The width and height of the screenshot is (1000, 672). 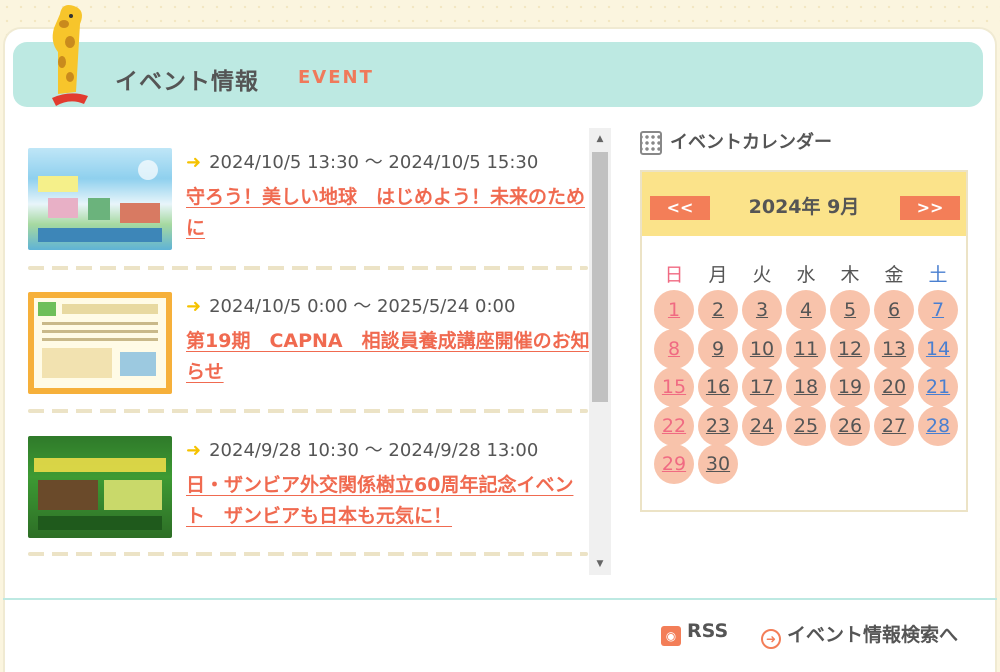 I want to click on calendar-day: 27, so click(x=894, y=425).